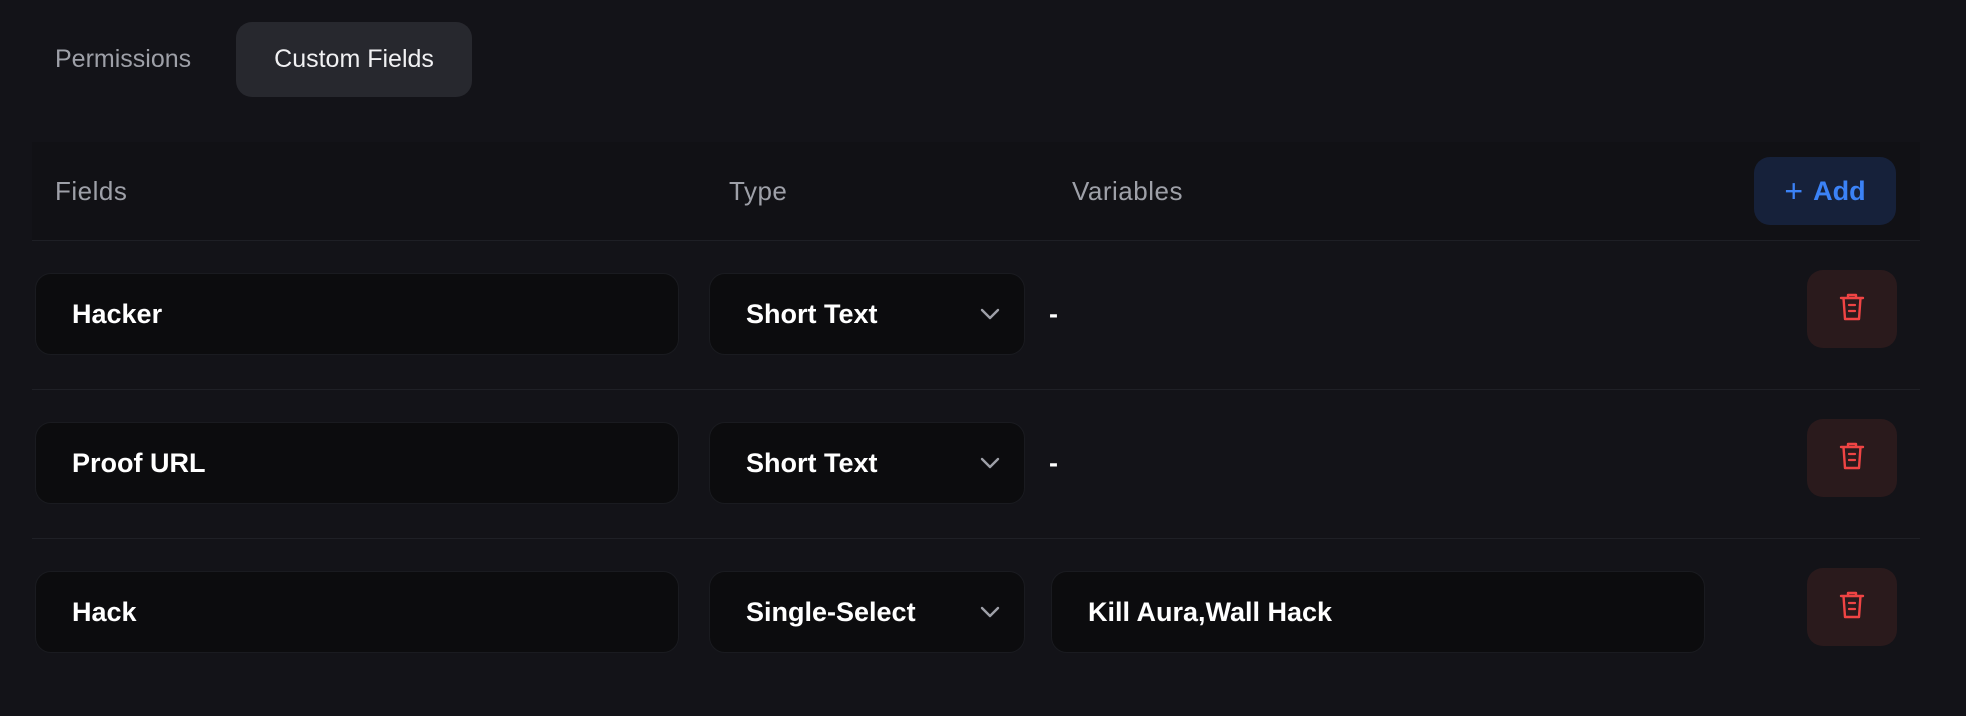 This screenshot has width=1966, height=716. Describe the element at coordinates (357, 314) in the screenshot. I see `field-name-input: Hacker` at that location.